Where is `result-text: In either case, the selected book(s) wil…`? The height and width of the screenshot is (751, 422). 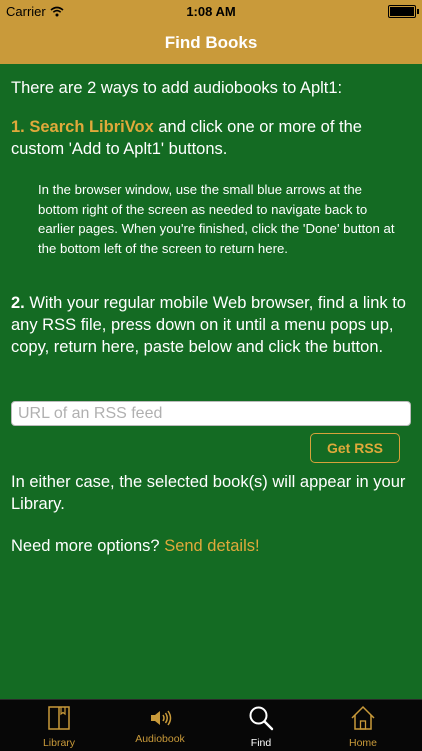
result-text: In either case, the selected book(s) wil… is located at coordinates (208, 493).